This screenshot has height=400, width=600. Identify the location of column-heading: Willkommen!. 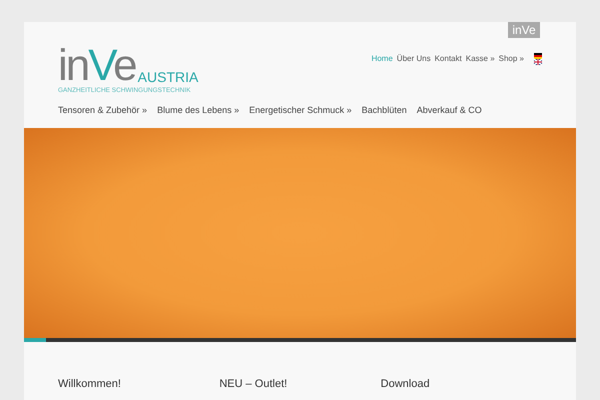
(90, 384).